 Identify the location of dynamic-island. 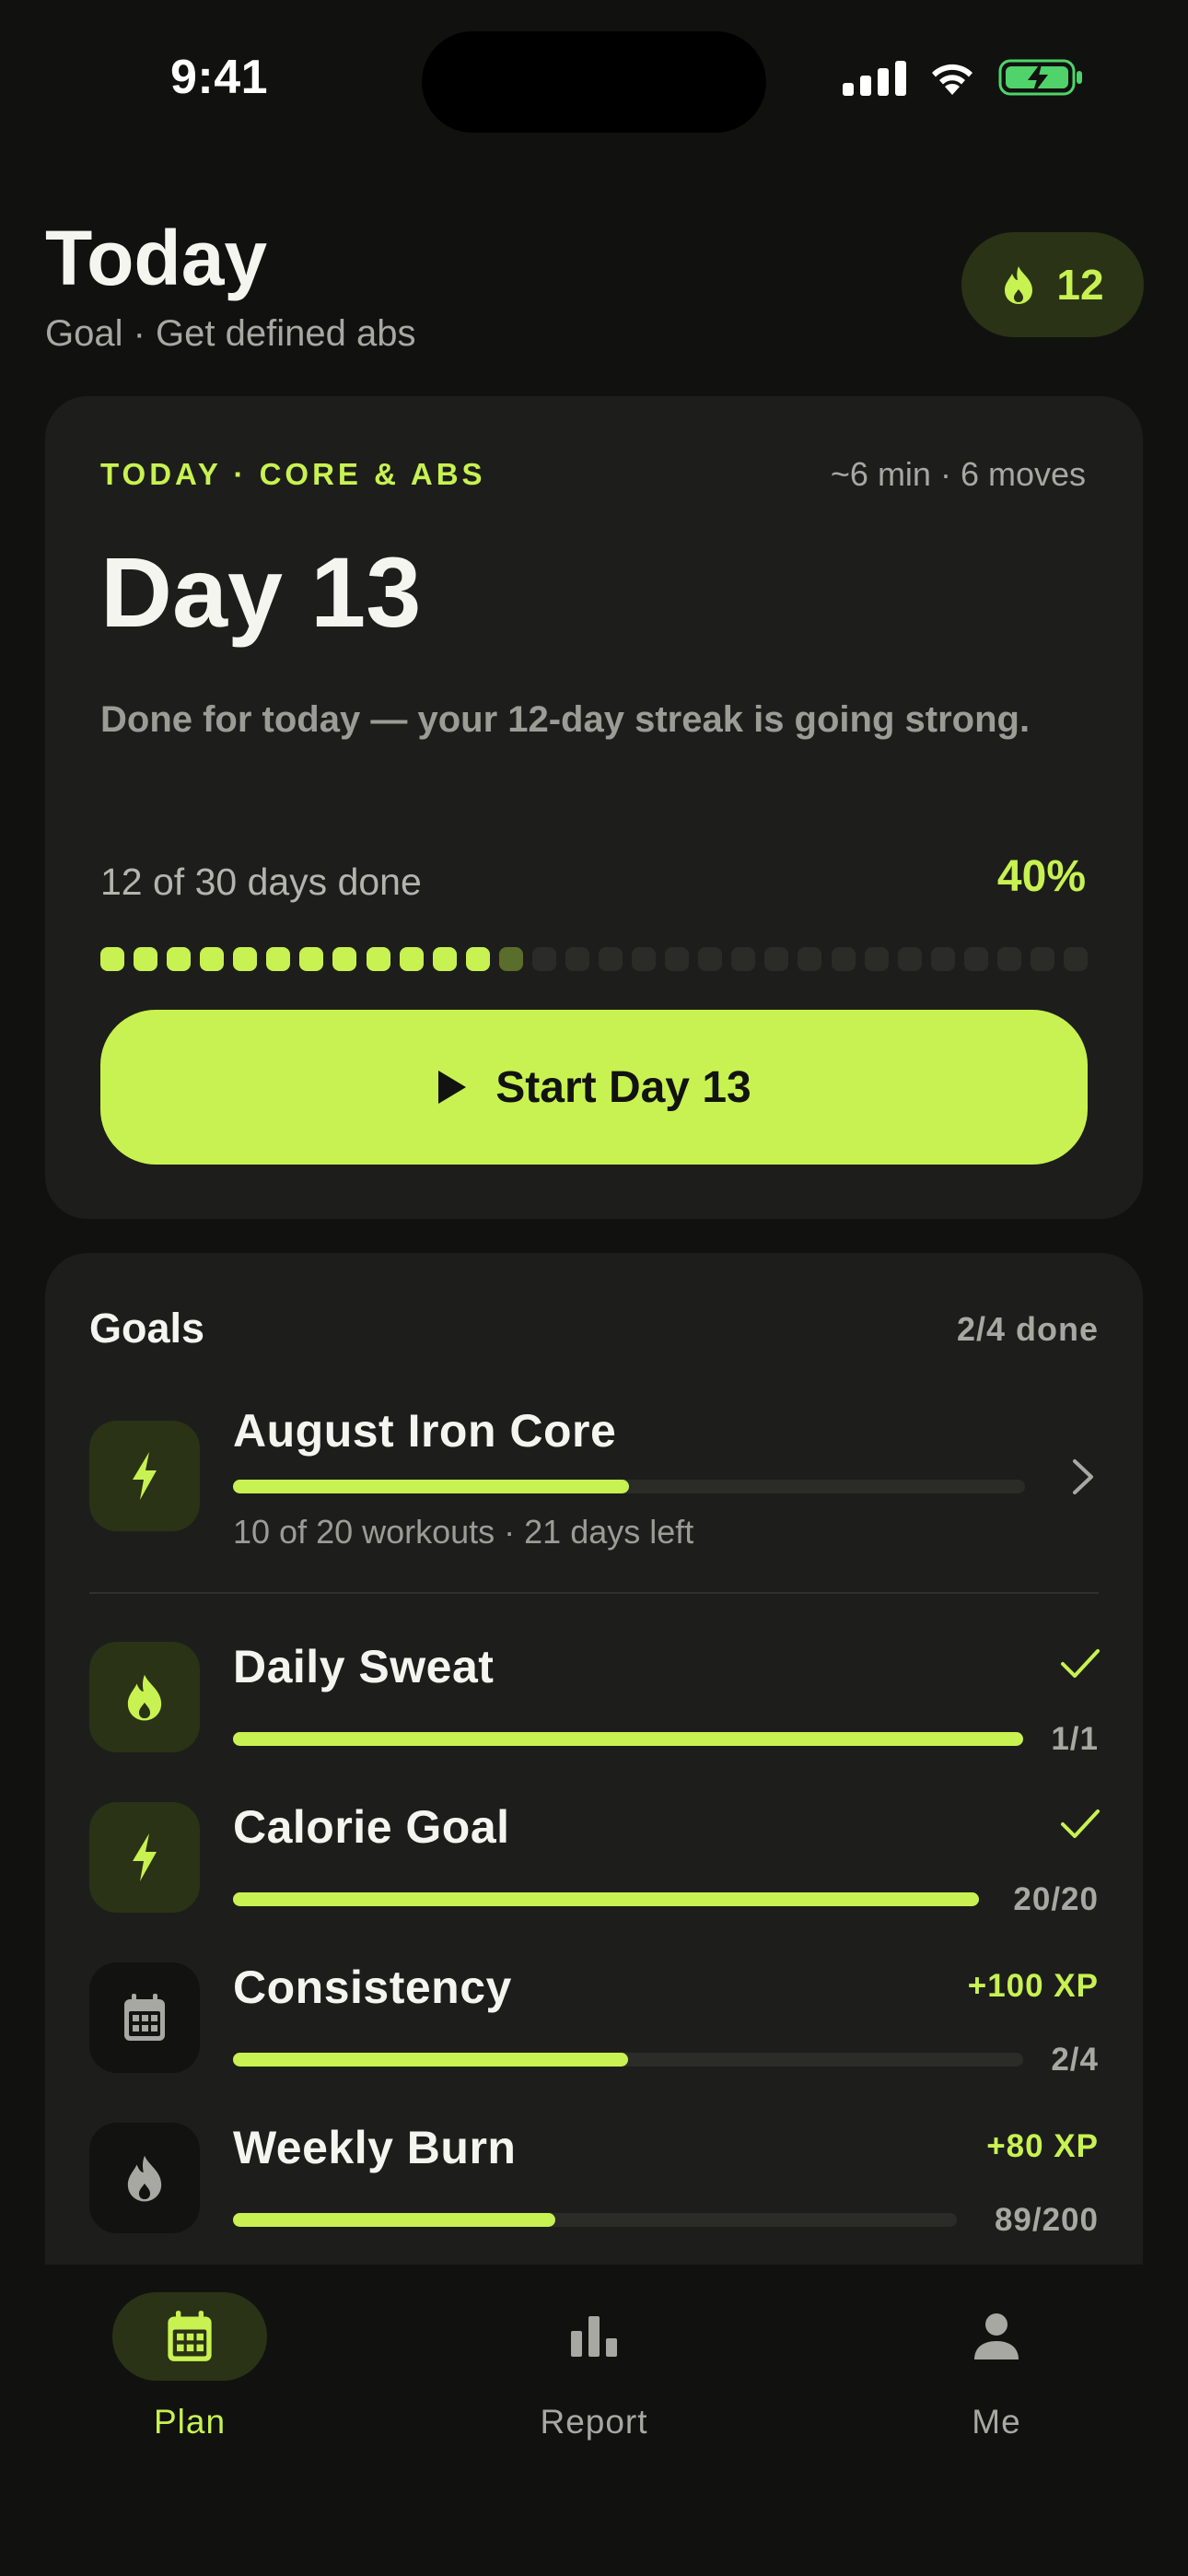
(594, 82).